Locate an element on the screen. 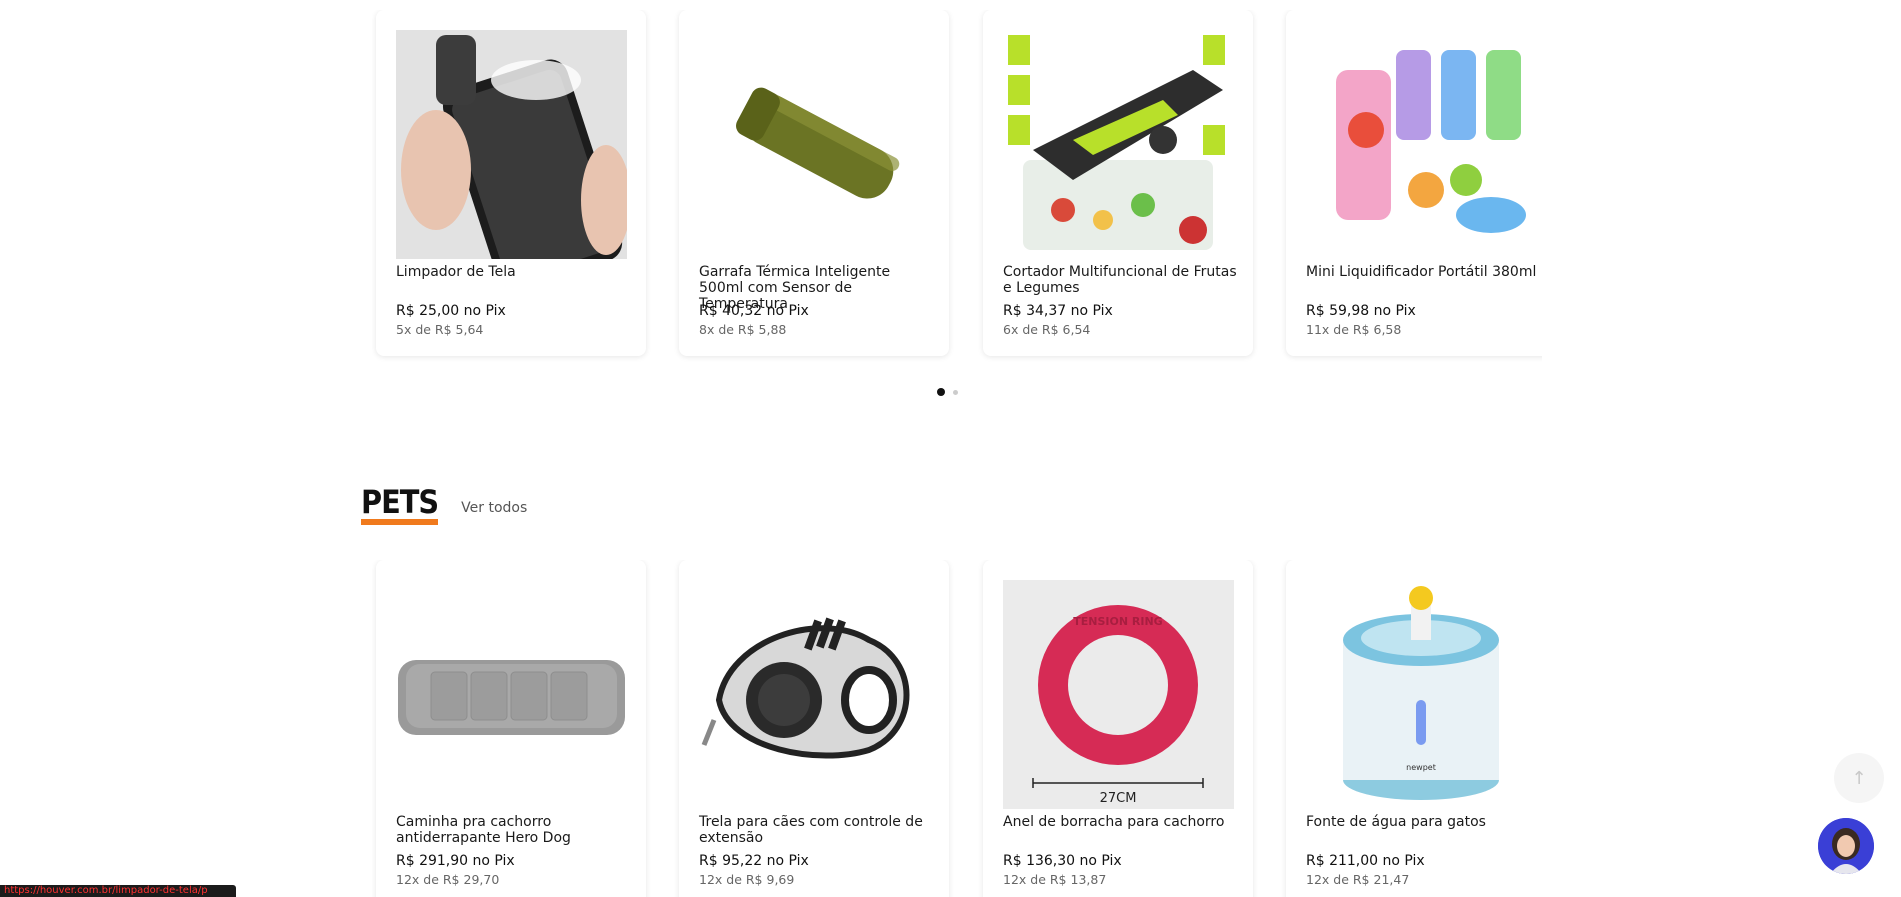  product-name: Limpador de Tela is located at coordinates (514, 272).